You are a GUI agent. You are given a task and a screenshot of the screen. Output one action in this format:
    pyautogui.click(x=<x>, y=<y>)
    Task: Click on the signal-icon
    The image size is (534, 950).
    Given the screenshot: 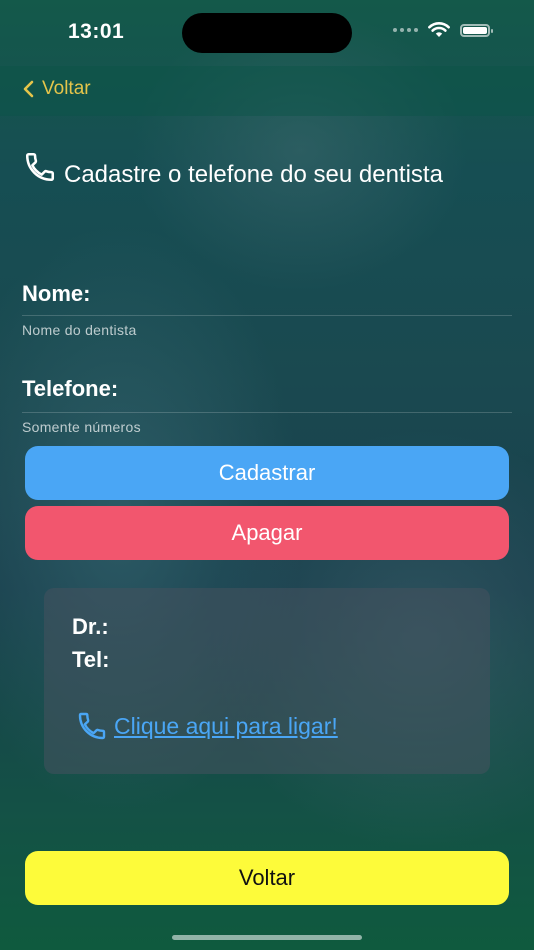 What is the action you would take?
    pyautogui.click(x=405, y=30)
    